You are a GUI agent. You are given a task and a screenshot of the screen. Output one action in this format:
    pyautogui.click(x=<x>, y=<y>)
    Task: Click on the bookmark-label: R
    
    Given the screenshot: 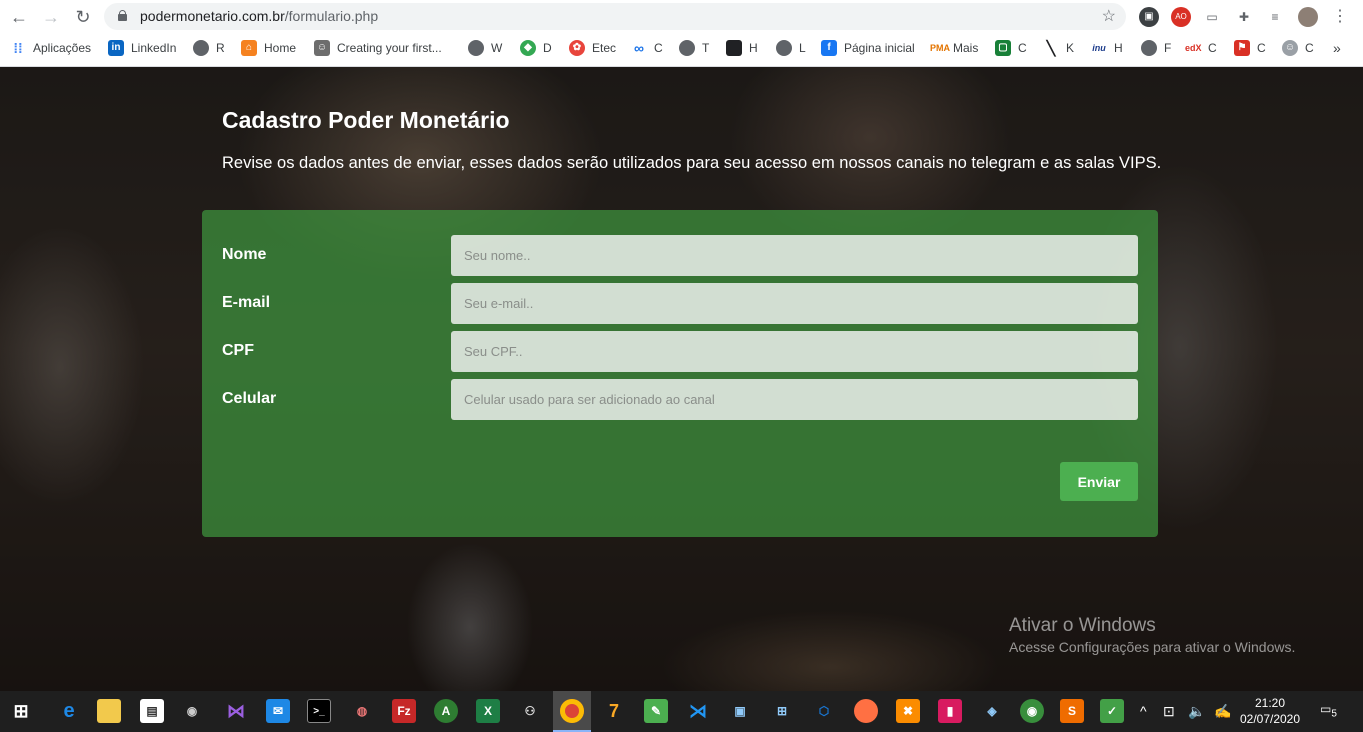 What is the action you would take?
    pyautogui.click(x=220, y=48)
    